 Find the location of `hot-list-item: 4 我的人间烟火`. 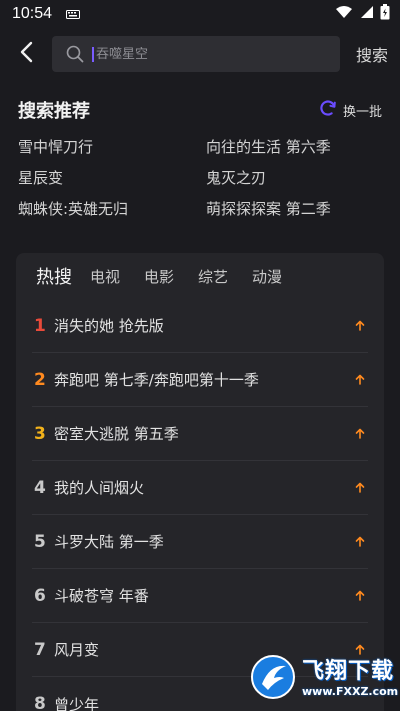

hot-list-item: 4 我的人间烟火 is located at coordinates (200, 488).